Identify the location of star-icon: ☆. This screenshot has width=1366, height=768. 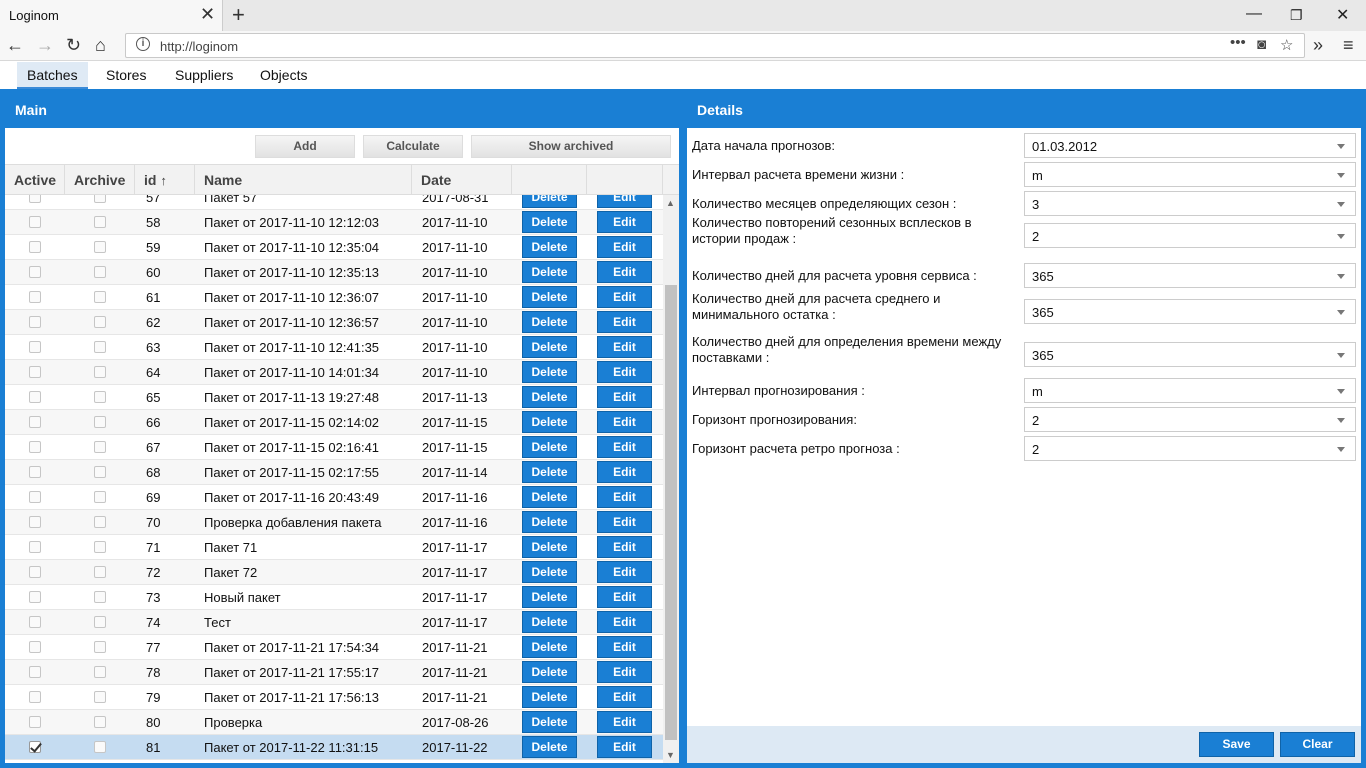
(1286, 45).